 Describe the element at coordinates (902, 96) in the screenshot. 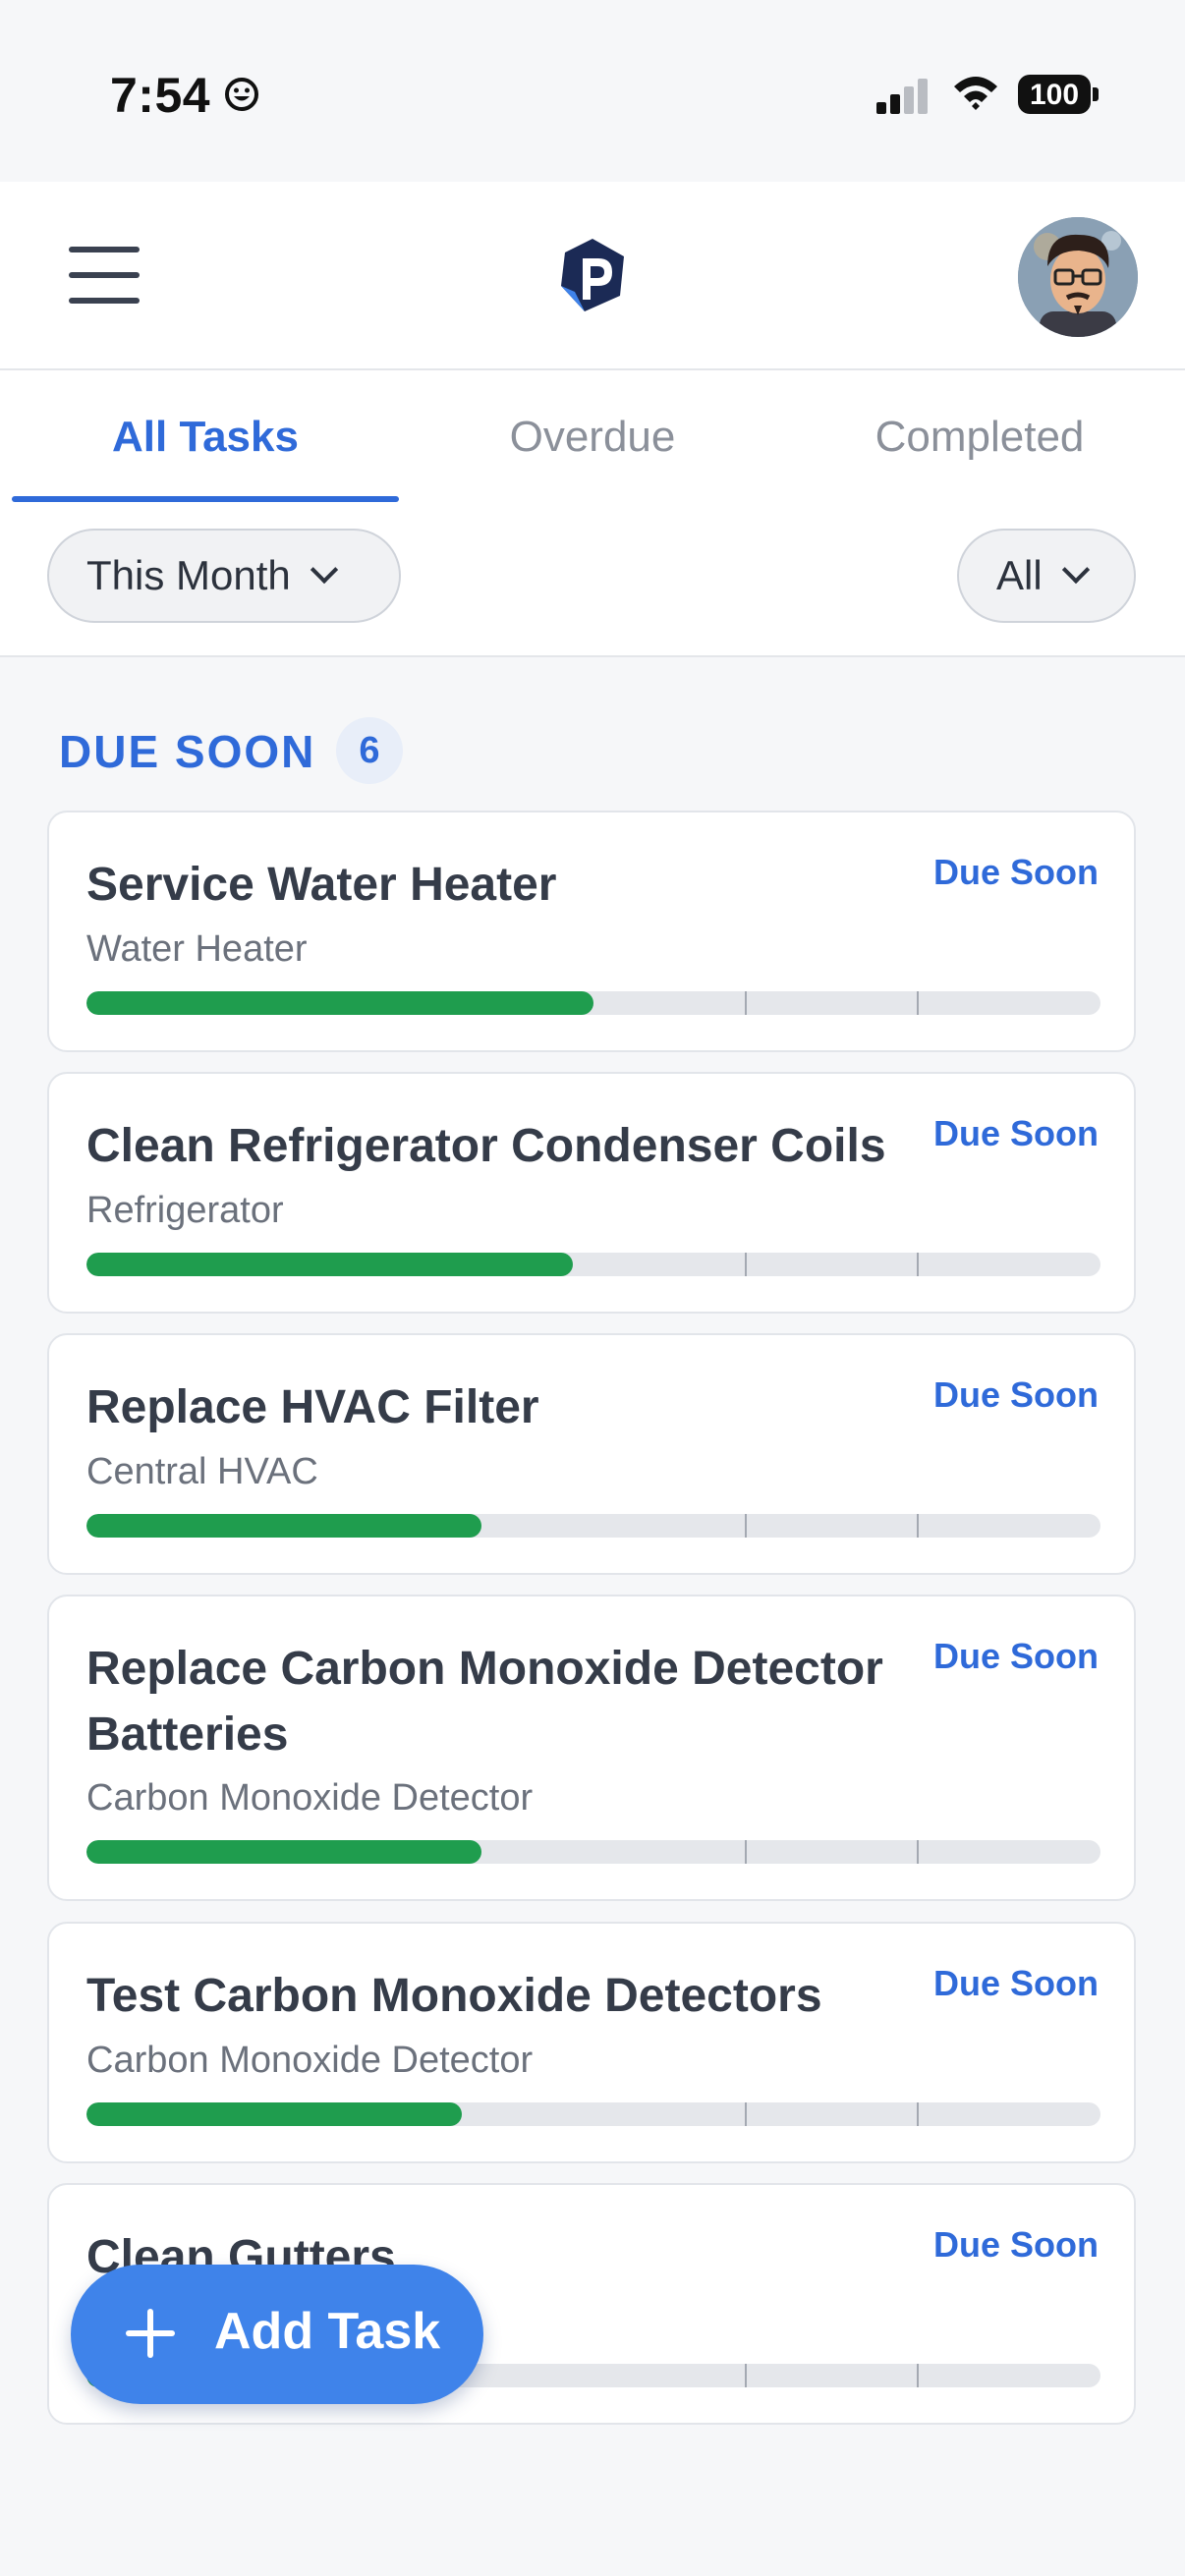

I see `cellular-signal-icon` at that location.